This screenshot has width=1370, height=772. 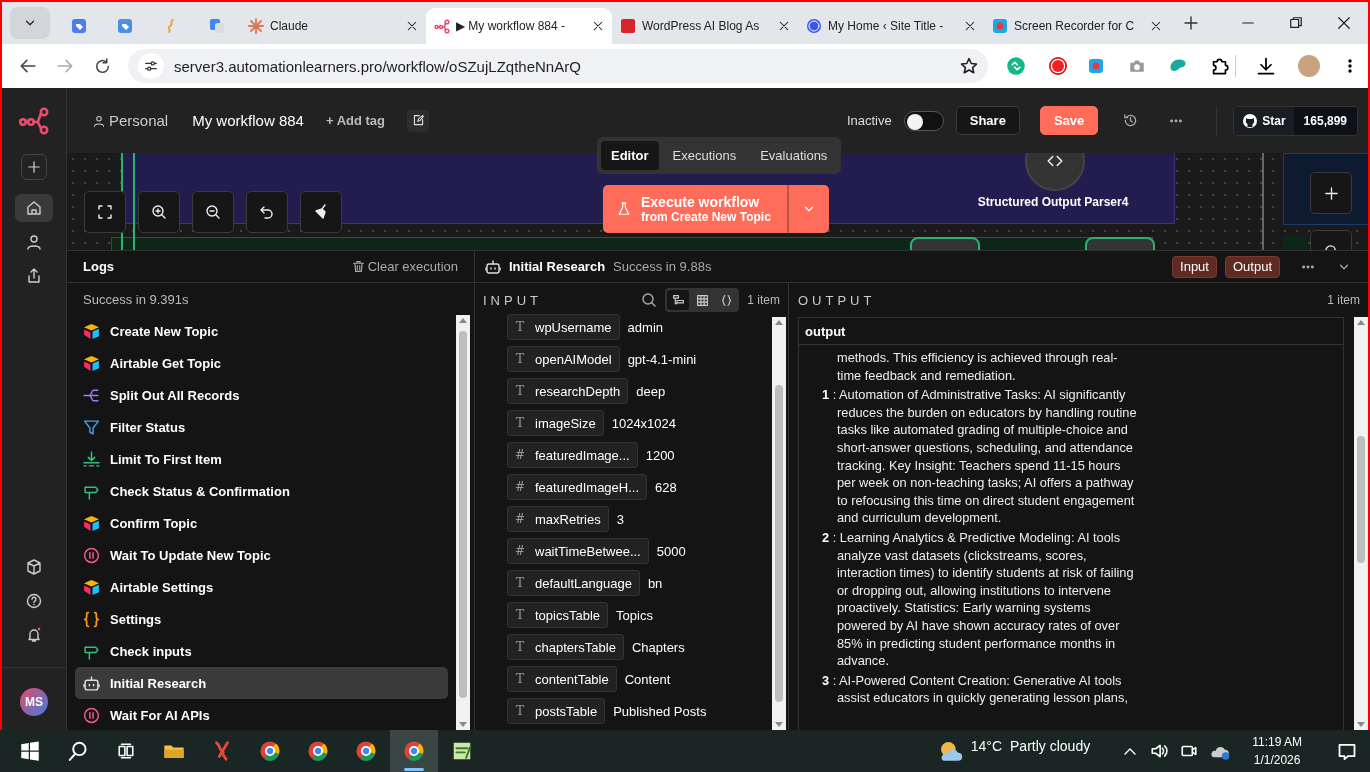 I want to click on view-tab: Executions, so click(x=704, y=155).